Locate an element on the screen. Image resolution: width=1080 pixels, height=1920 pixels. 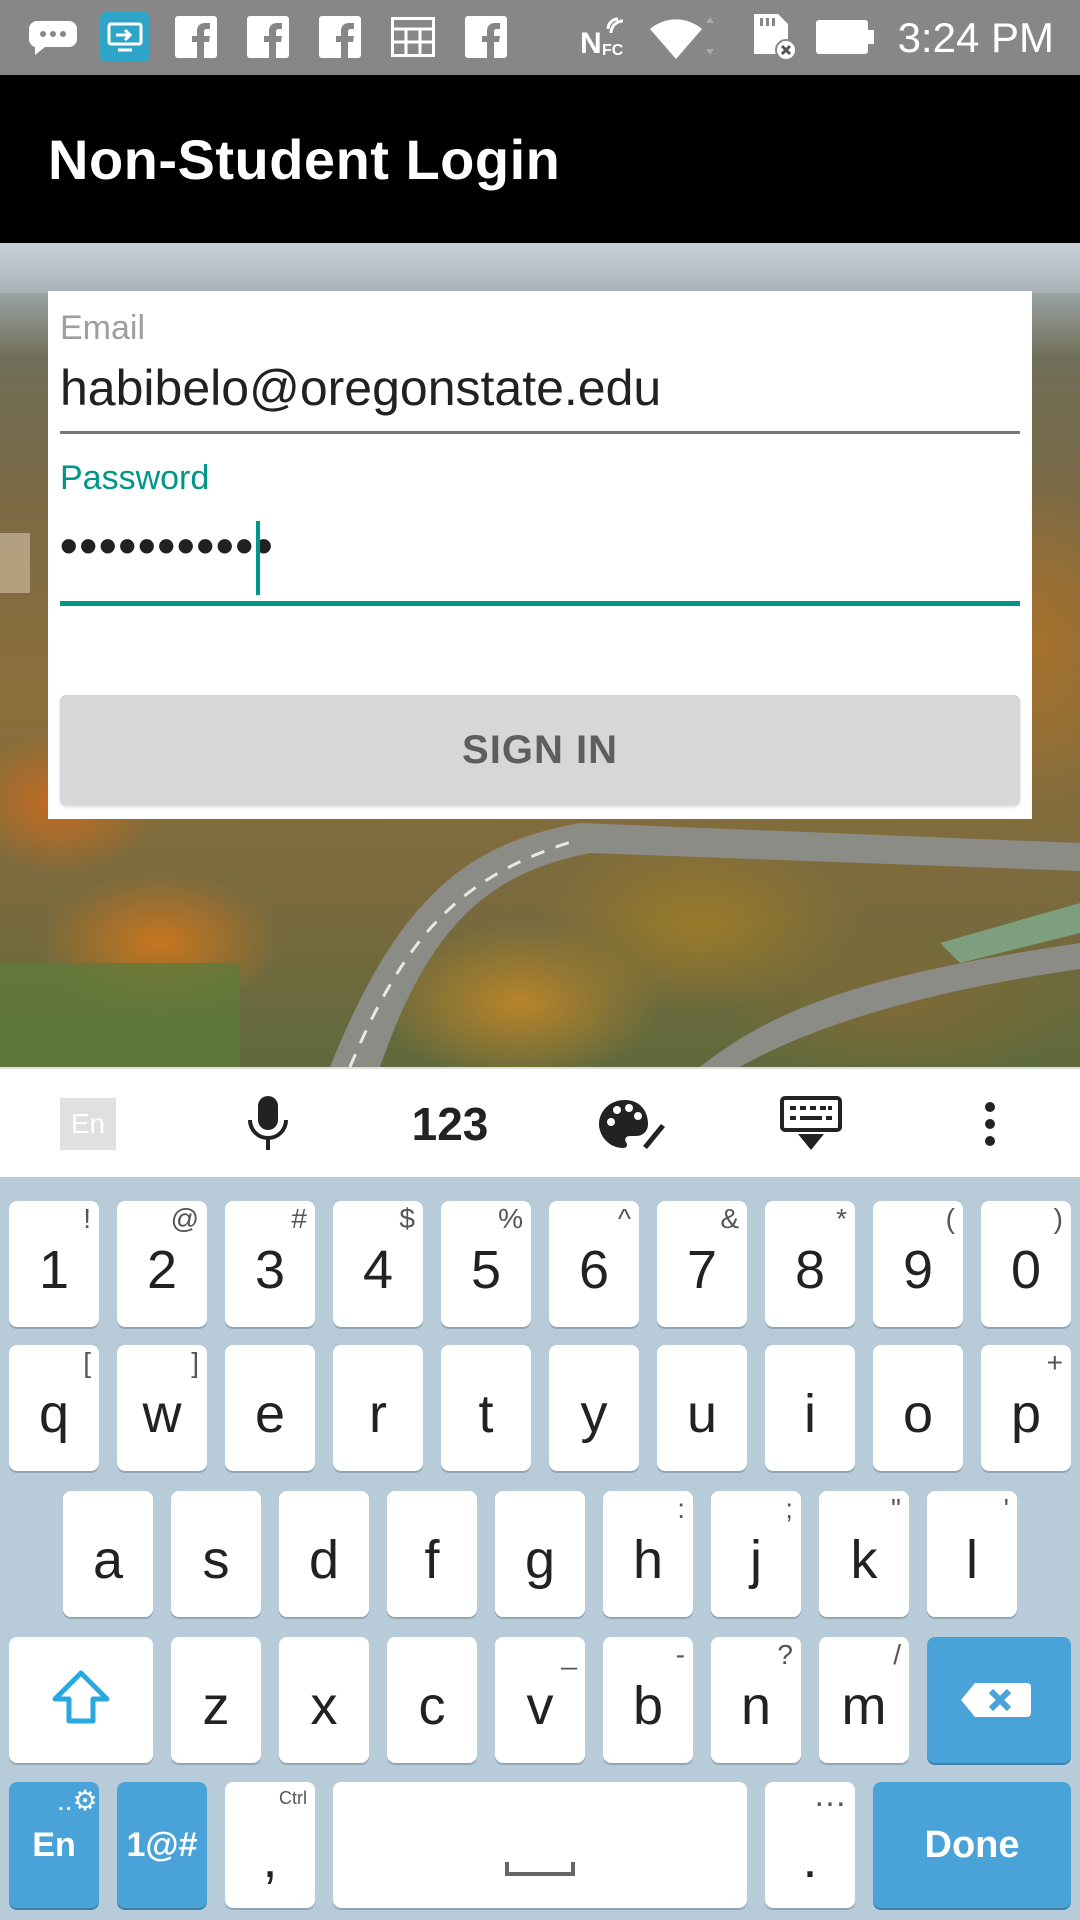
backspace-key is located at coordinates (999, 1700).